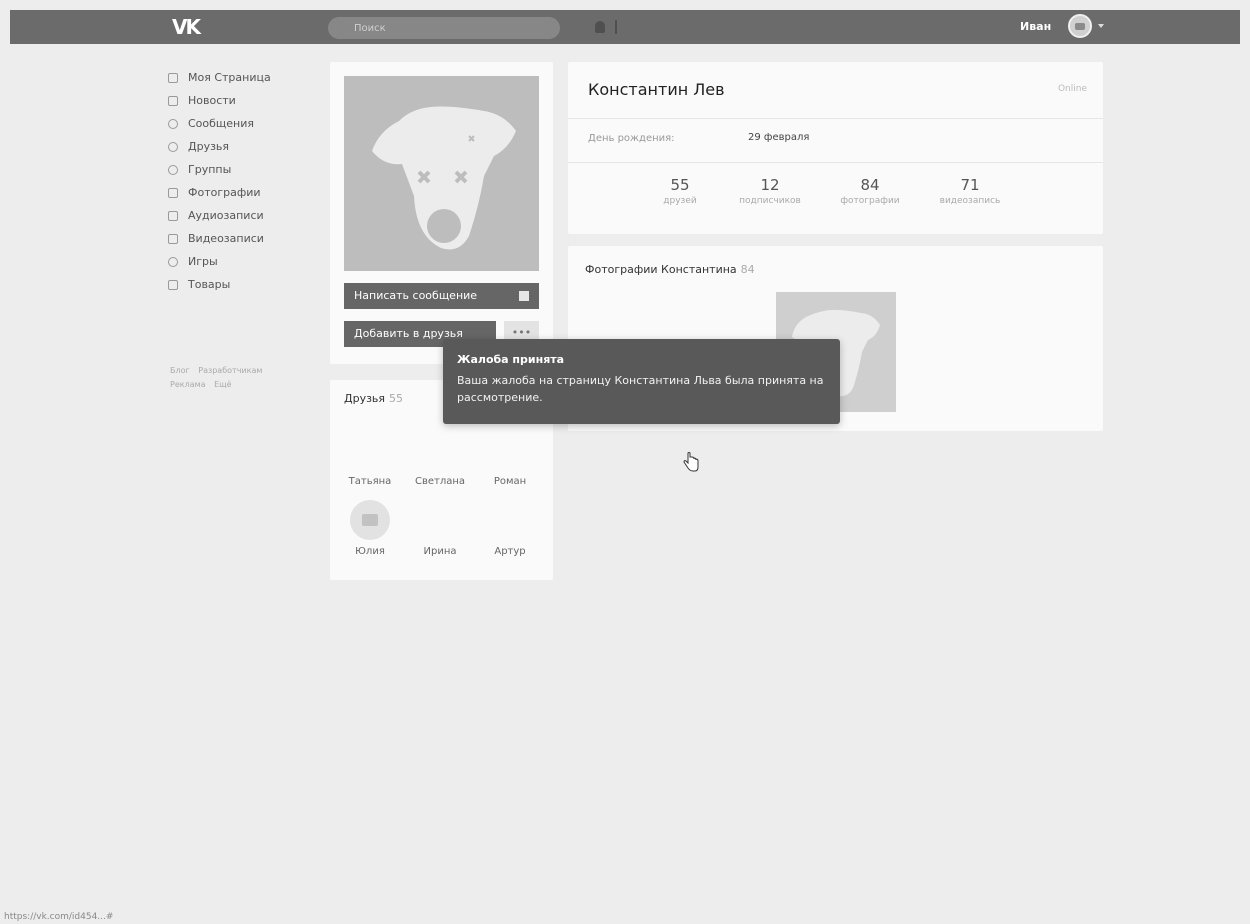 This screenshot has height=924, width=1250. I want to click on footer-link-blog: Блог, so click(180, 370).